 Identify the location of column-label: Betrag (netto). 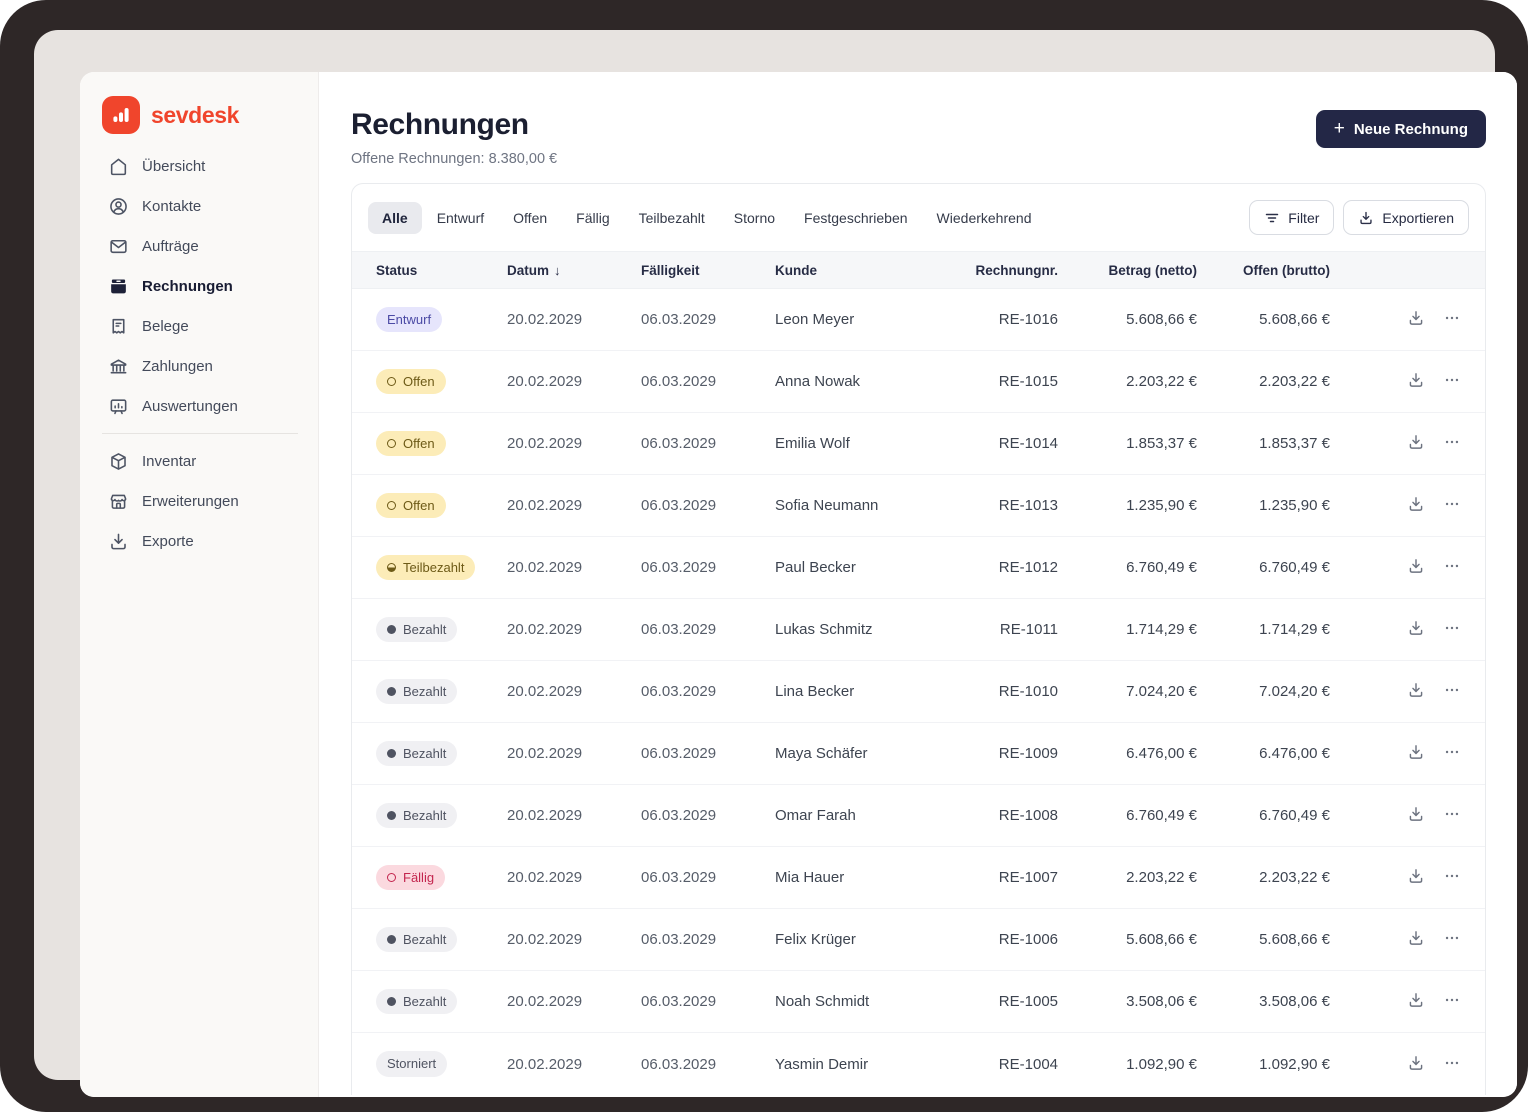
(1153, 270).